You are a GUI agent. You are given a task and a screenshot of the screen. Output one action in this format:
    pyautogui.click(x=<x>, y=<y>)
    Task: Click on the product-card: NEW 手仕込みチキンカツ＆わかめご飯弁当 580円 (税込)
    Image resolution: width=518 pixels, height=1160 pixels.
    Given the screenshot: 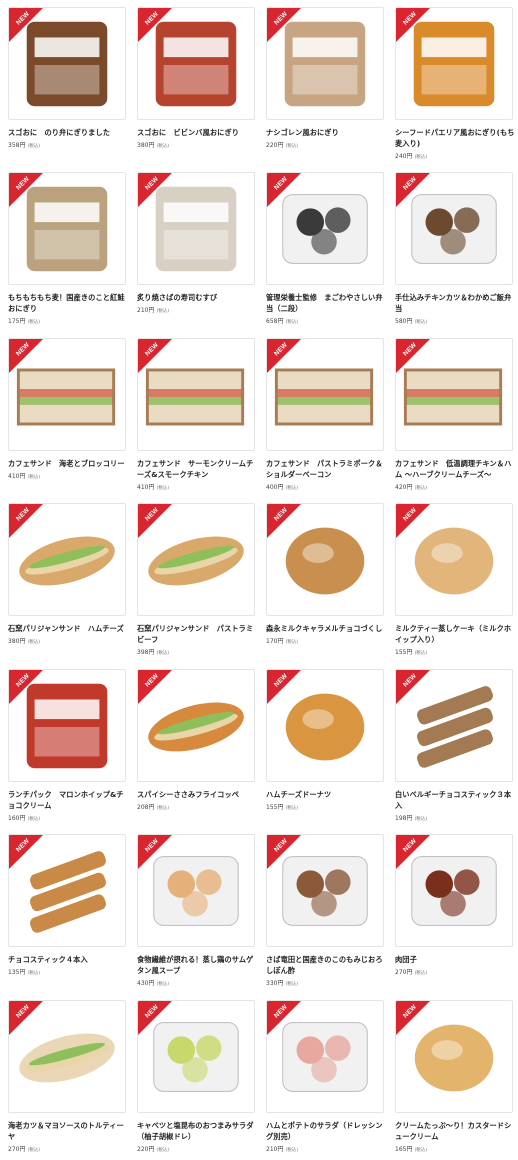 What is the action you would take?
    pyautogui.click(x=454, y=252)
    